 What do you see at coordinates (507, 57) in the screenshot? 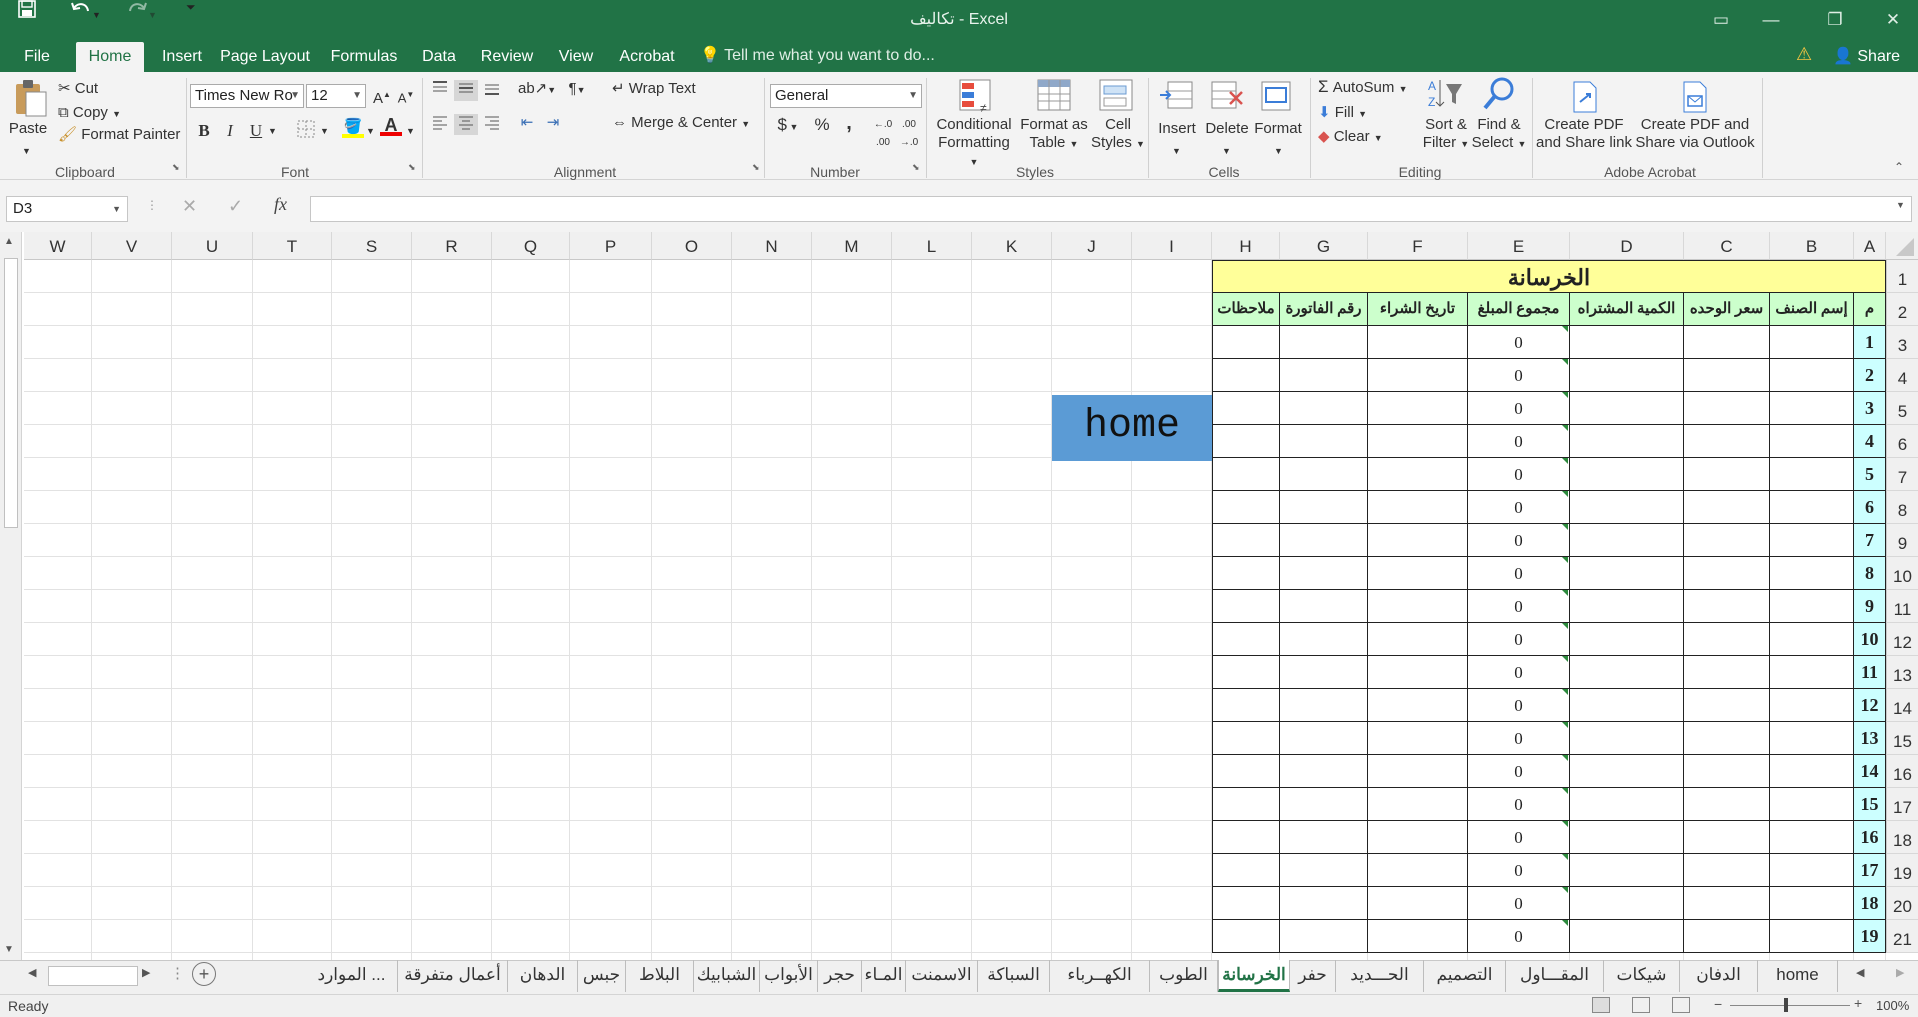
I see `tab-review: Review` at bounding box center [507, 57].